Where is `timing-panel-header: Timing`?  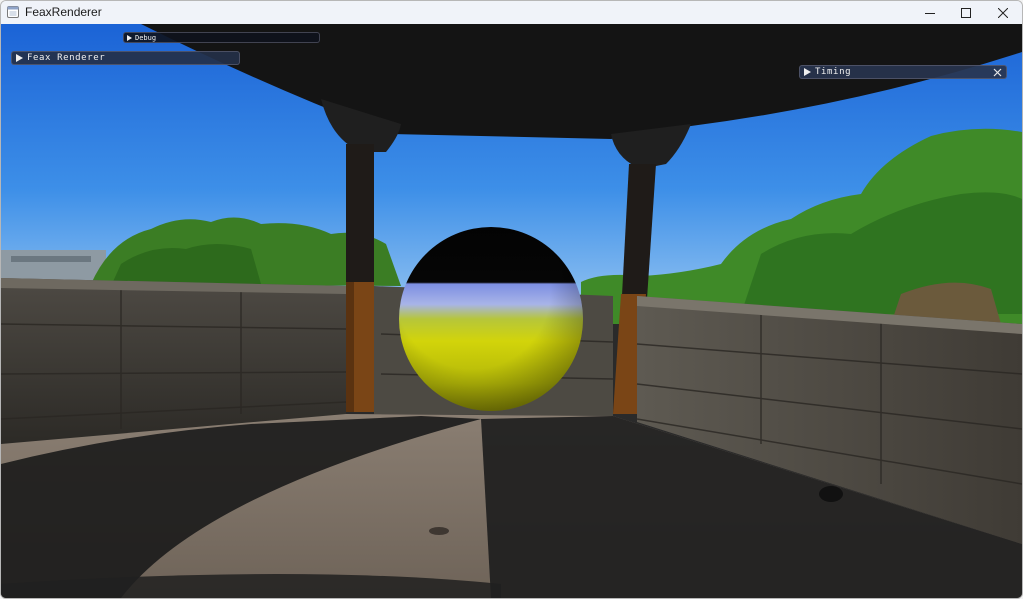 timing-panel-header: Timing is located at coordinates (903, 72).